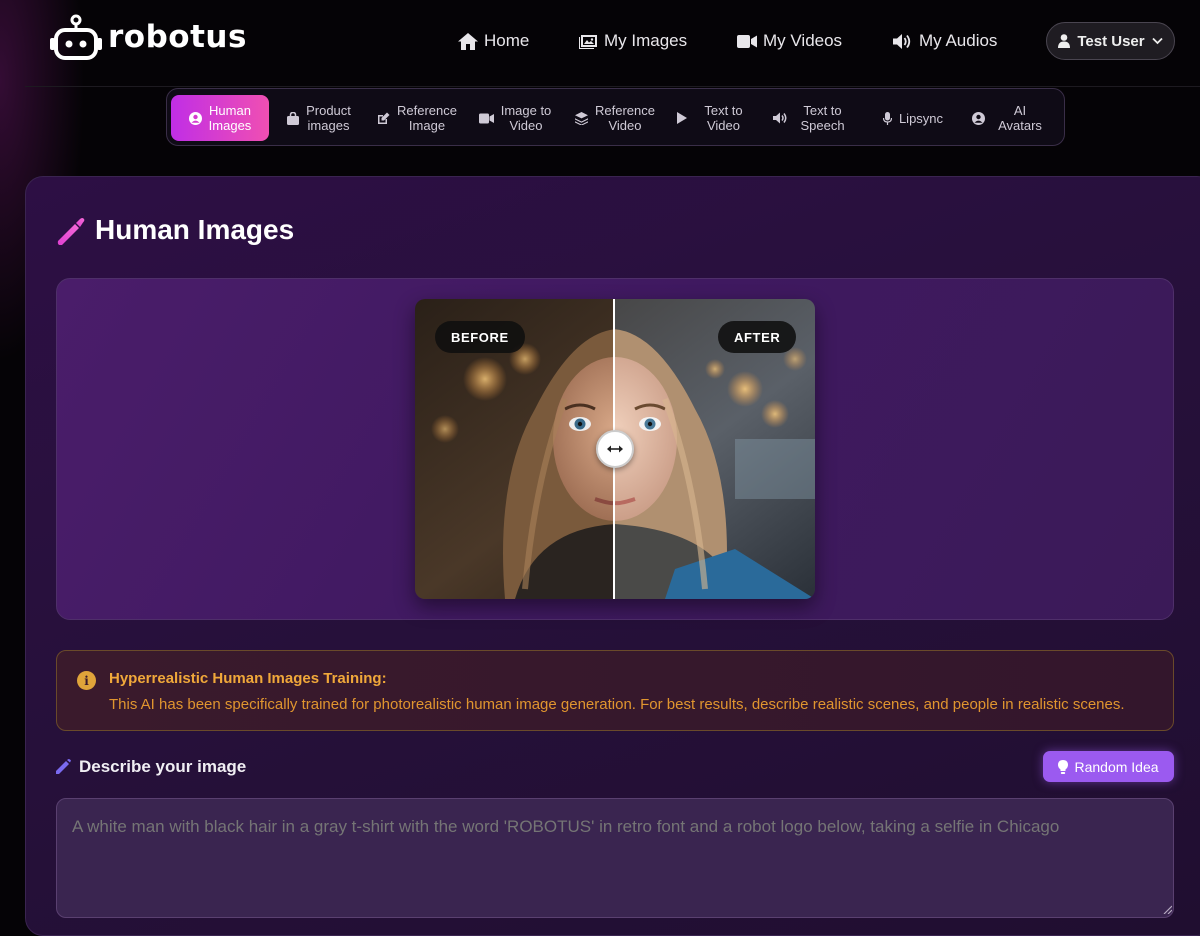 Image resolution: width=1200 pixels, height=936 pixels. What do you see at coordinates (1157, 41) in the screenshot?
I see `chevron-down-icon` at bounding box center [1157, 41].